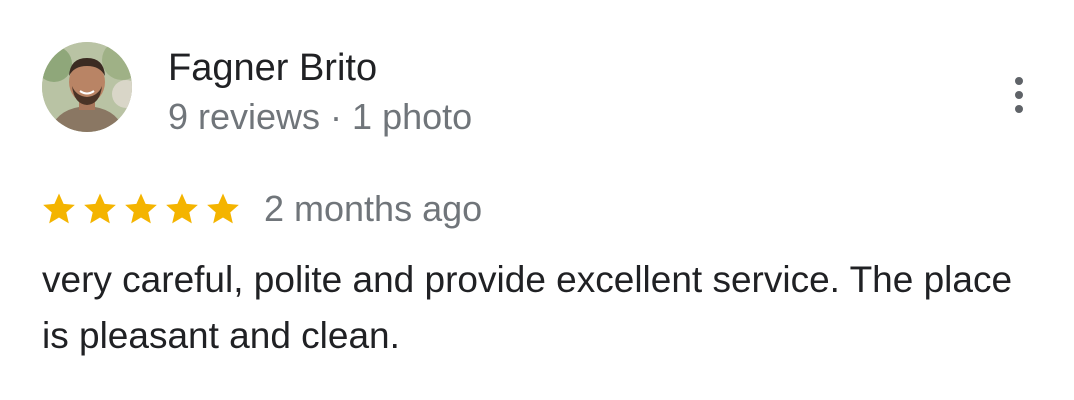 This screenshot has width=1074, height=400. I want to click on more-options-button, so click(1019, 95).